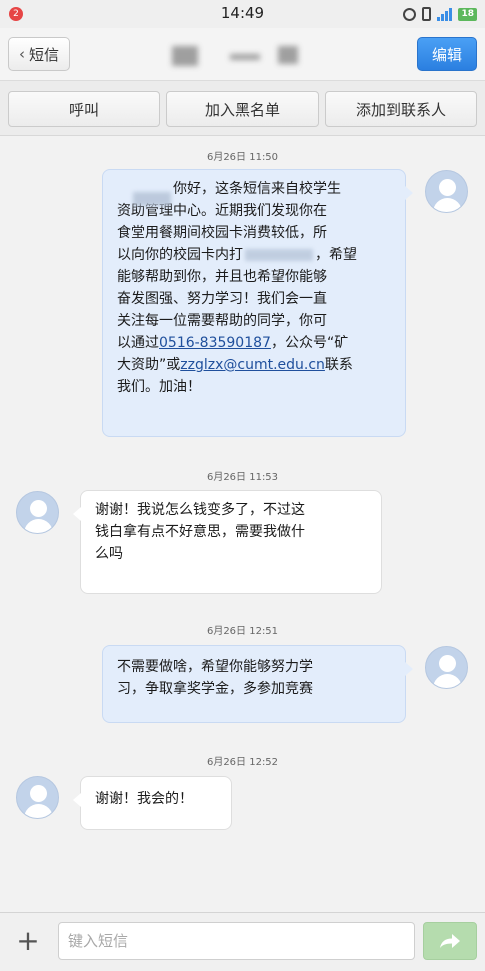 Image resolution: width=485 pixels, height=971 pixels. I want to click on message-bubble-outgoing: 不需要做啥，希望你能够努力学 习，争取拿奖学金，多参加竞赛, so click(257, 684).